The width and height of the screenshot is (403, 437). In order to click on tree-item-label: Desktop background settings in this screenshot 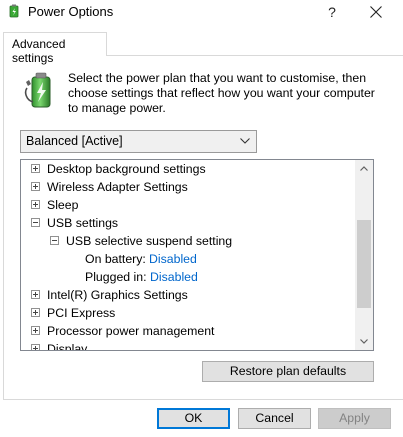, I will do `click(126, 169)`.